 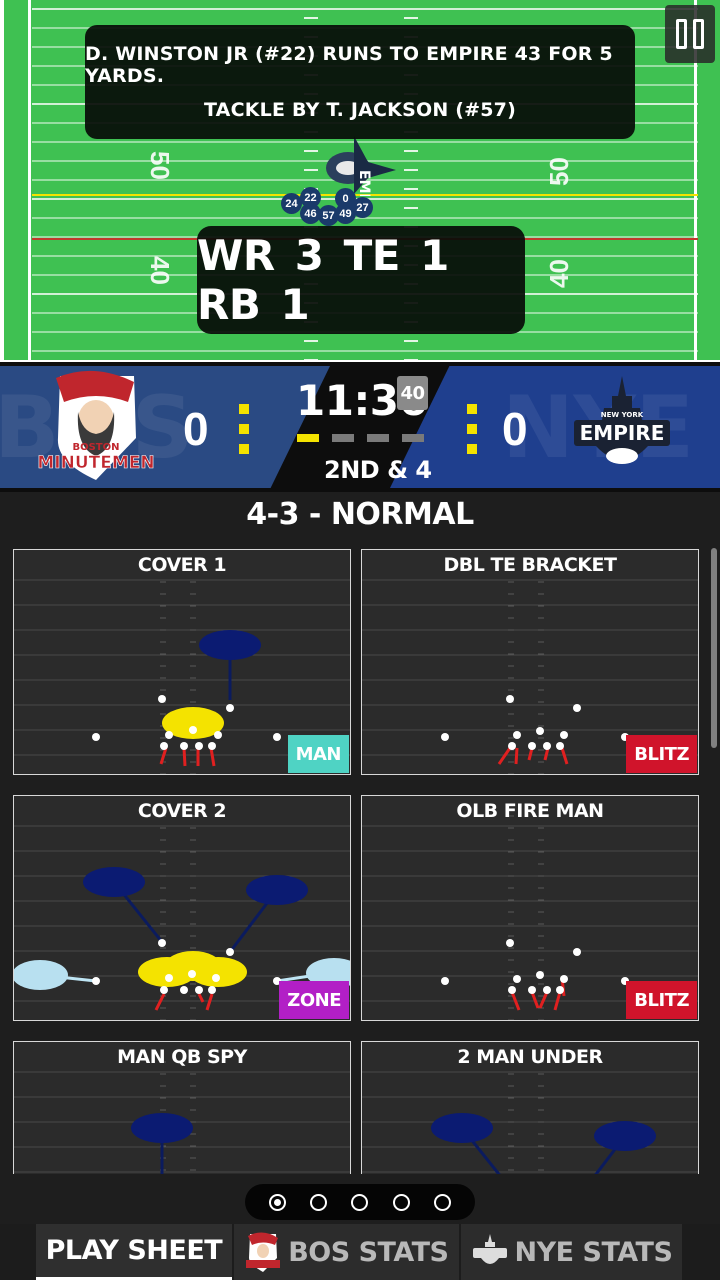 I want to click on play-card-cover-1: COVER 1 MAN, so click(x=182, y=662).